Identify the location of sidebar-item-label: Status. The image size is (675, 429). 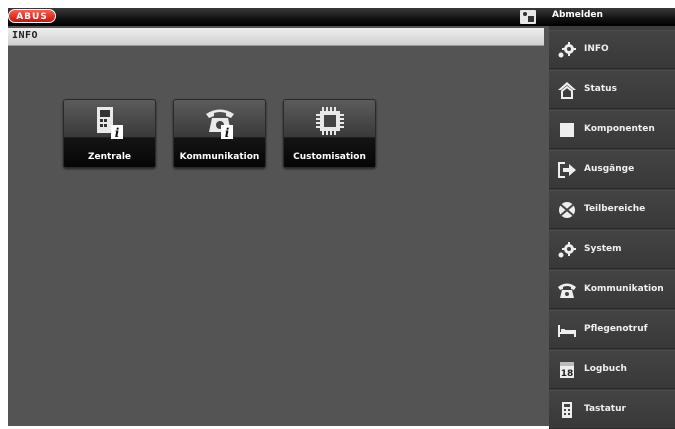
(600, 89).